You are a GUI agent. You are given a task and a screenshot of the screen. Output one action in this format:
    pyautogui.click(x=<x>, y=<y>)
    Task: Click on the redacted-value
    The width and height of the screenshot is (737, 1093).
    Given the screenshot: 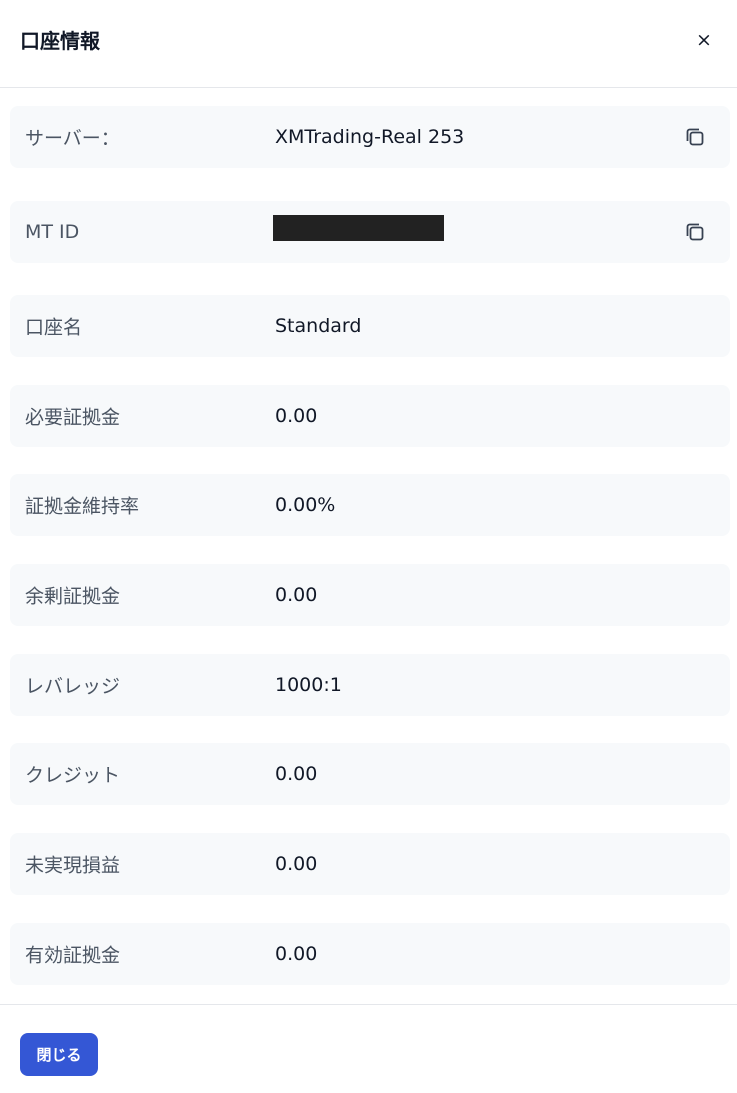 What is the action you would take?
    pyautogui.click(x=358, y=228)
    